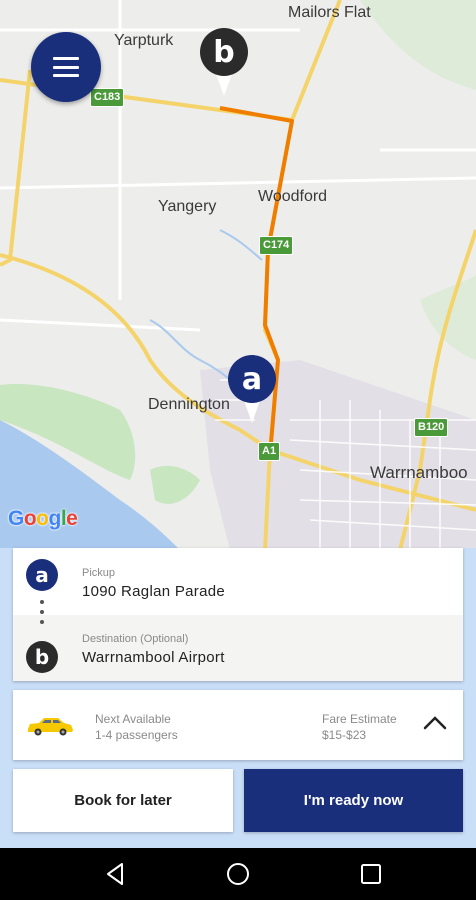 This screenshot has width=476, height=900. Describe the element at coordinates (50, 727) in the screenshot. I see `taxi-car-icon` at that location.